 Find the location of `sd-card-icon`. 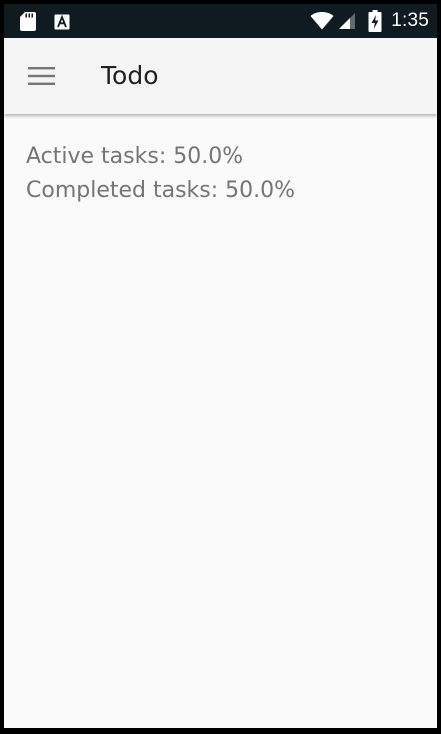

sd-card-icon is located at coordinates (28, 21).